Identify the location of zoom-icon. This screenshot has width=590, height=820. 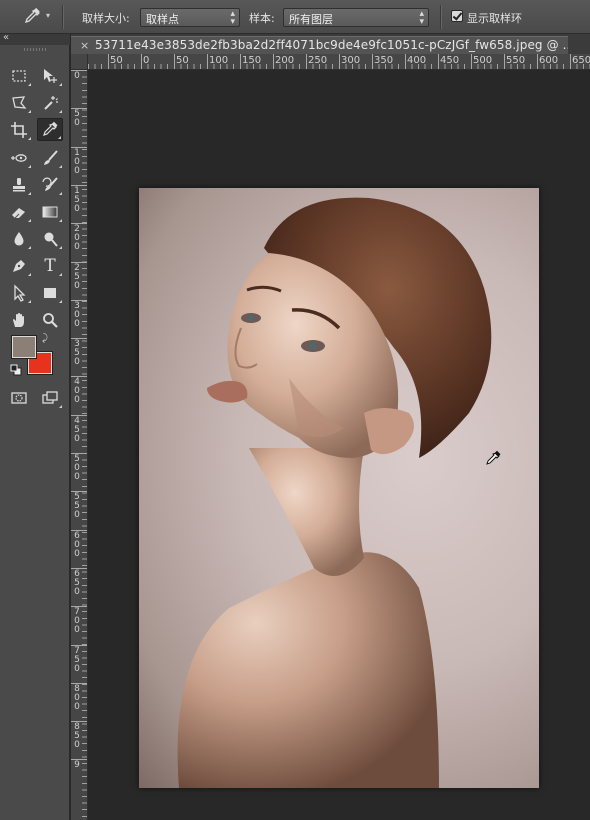
(50, 320).